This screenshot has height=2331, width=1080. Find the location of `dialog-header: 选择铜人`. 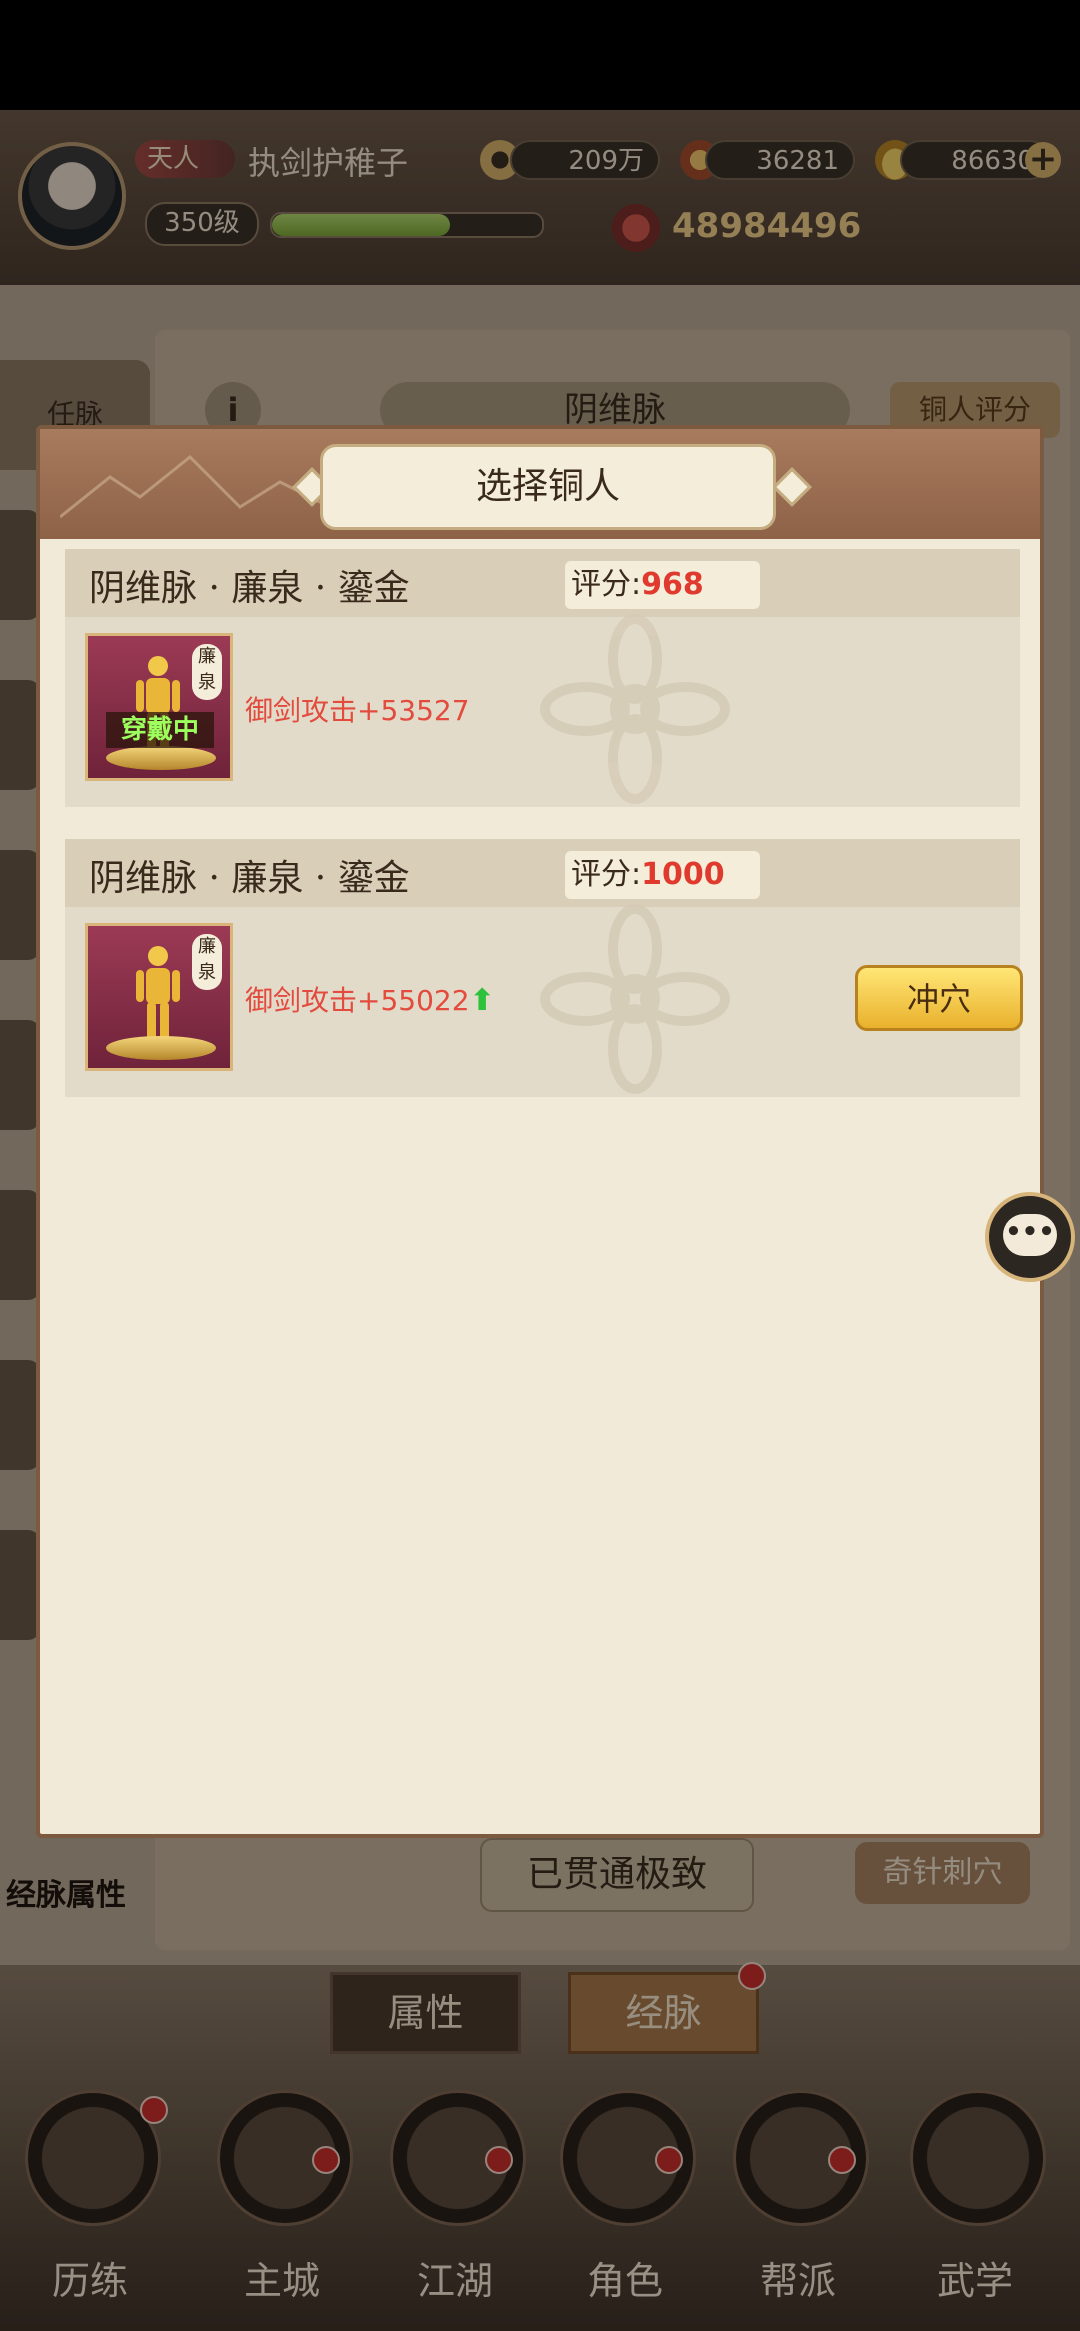

dialog-header: 选择铜人 is located at coordinates (540, 484).